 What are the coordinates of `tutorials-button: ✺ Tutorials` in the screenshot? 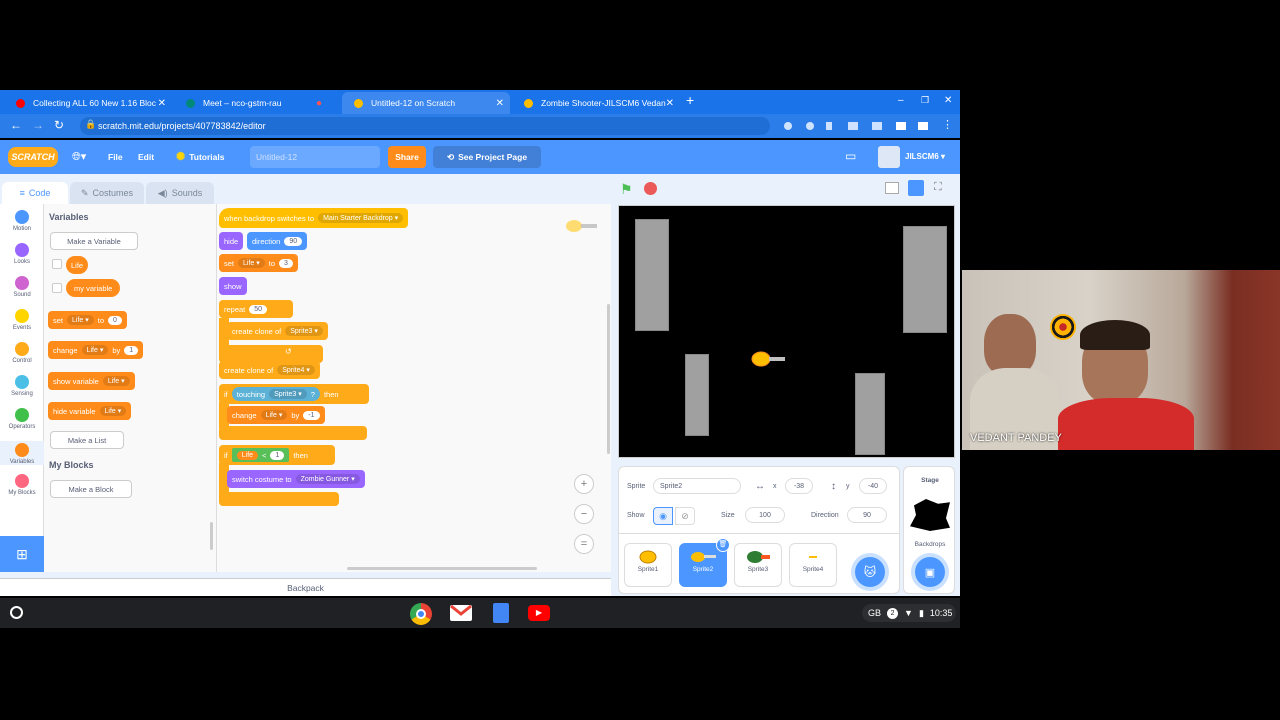 It's located at (200, 156).